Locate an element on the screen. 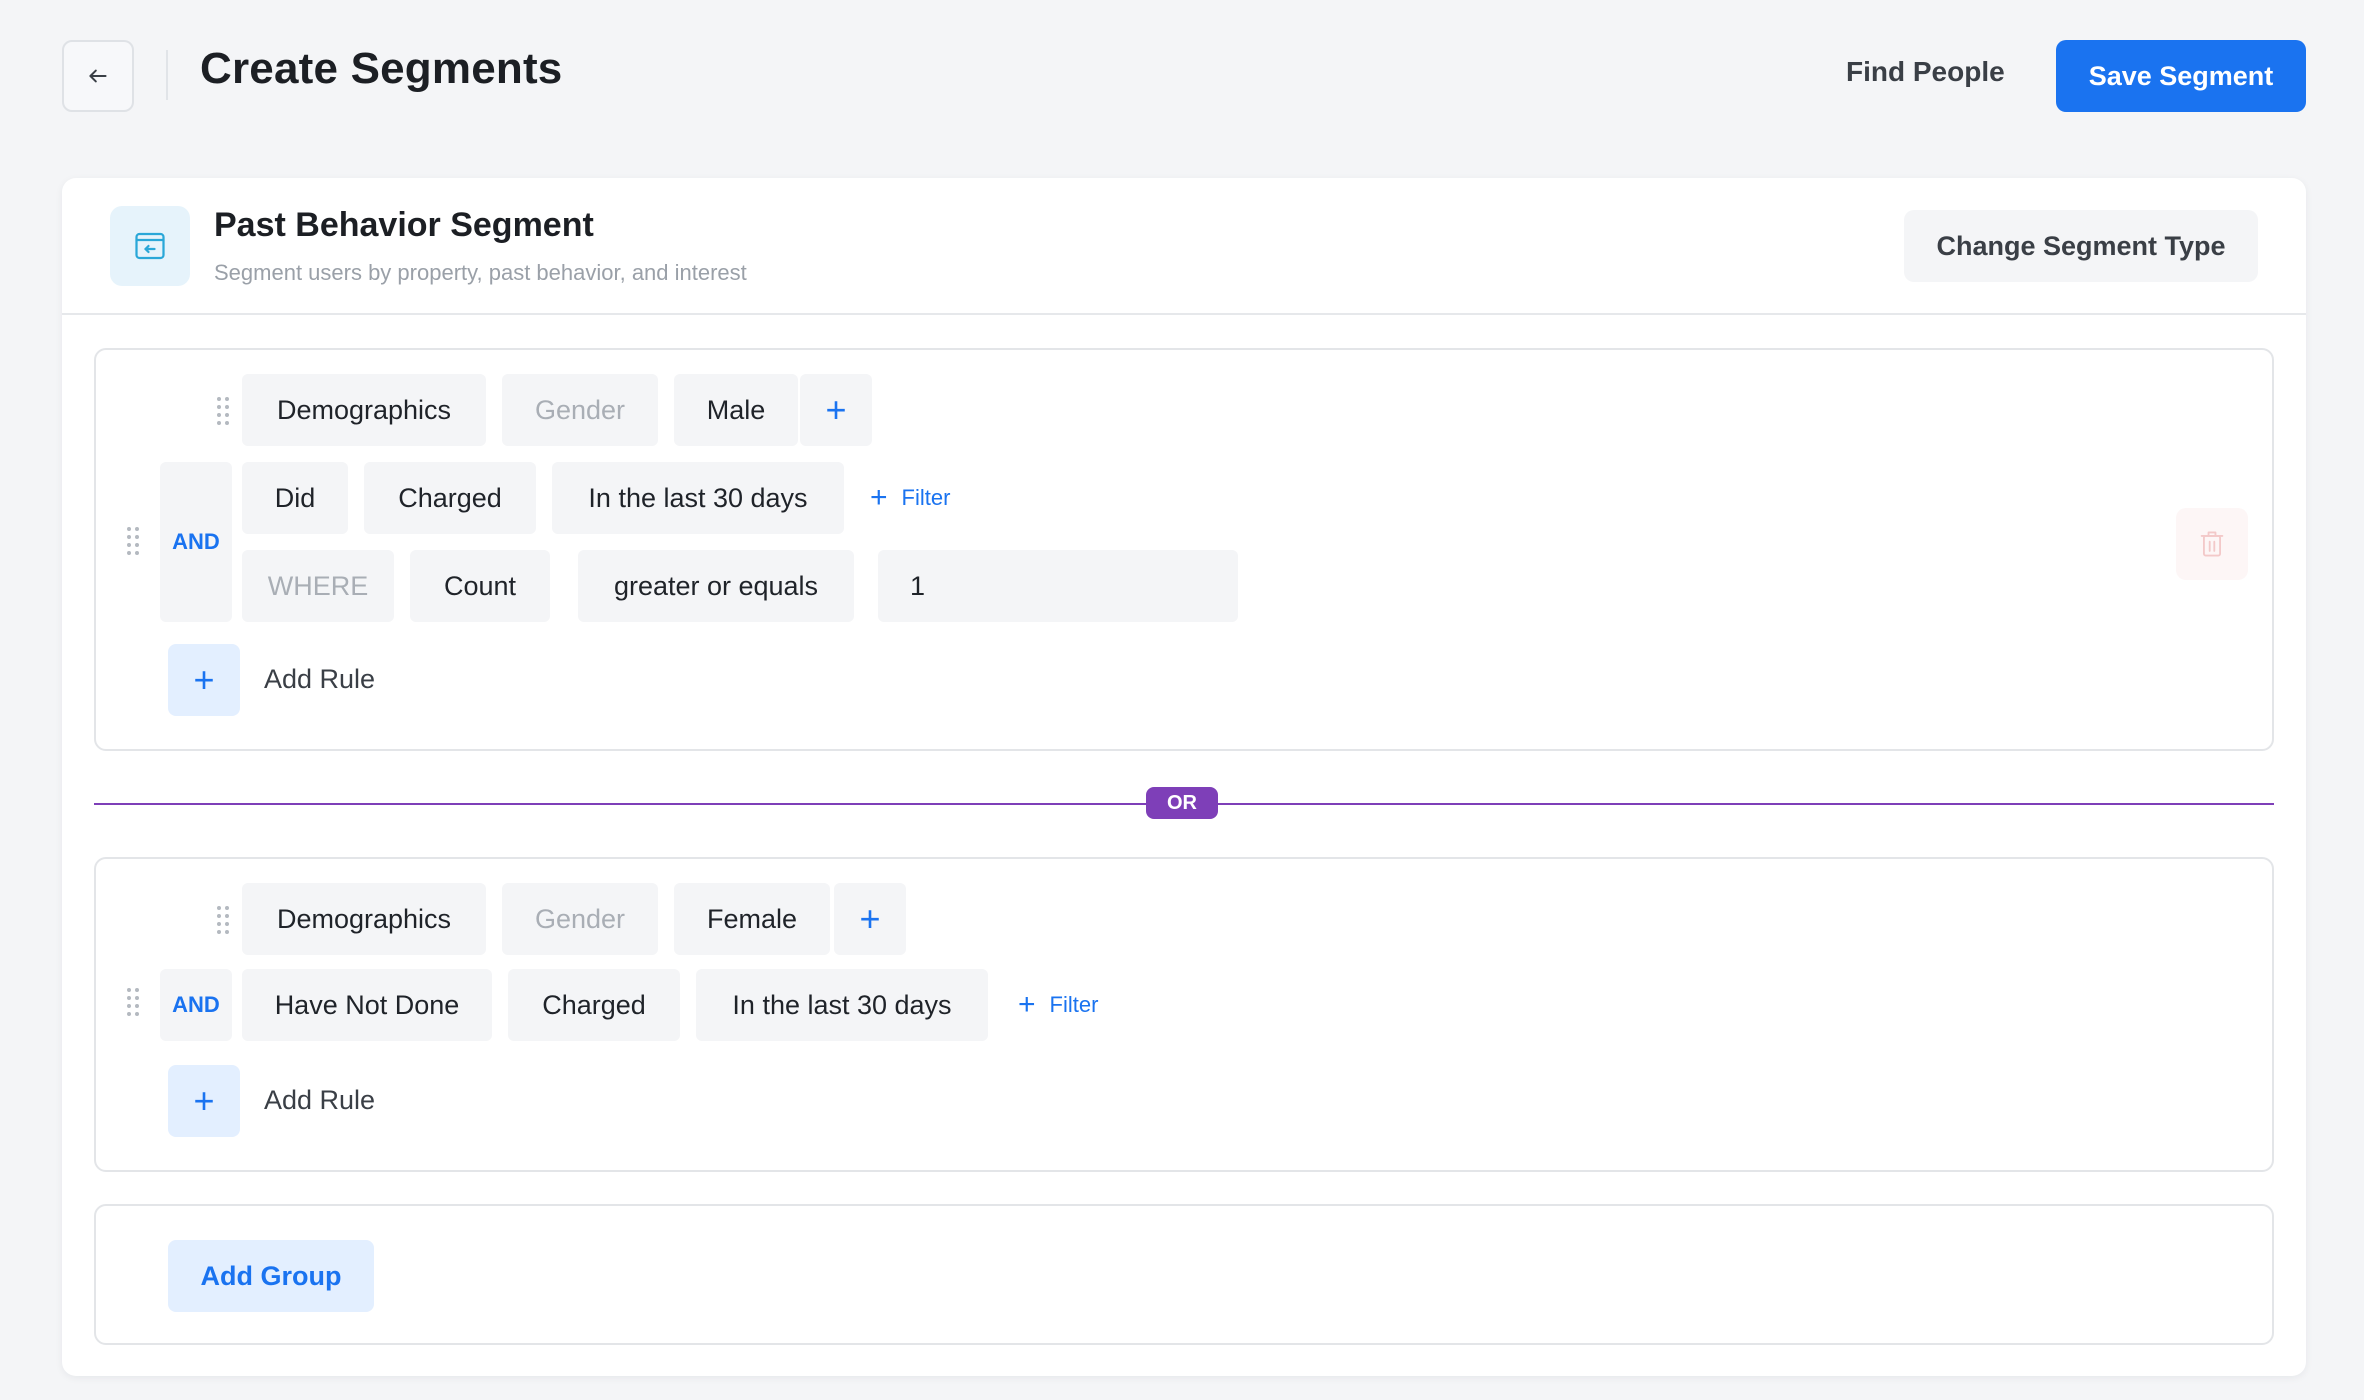 The image size is (2364, 1400). page-title: Create Segments is located at coordinates (381, 68).